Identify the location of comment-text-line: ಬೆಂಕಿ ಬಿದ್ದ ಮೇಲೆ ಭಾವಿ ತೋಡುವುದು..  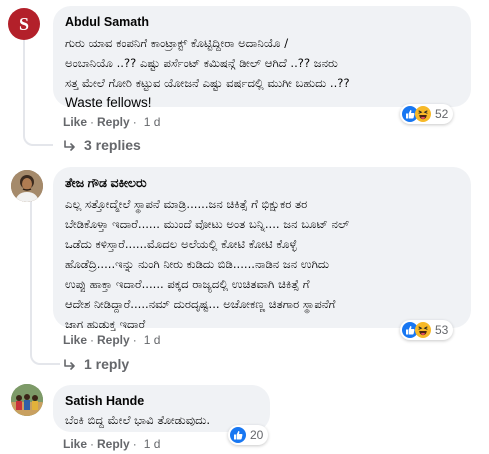
(138, 420).